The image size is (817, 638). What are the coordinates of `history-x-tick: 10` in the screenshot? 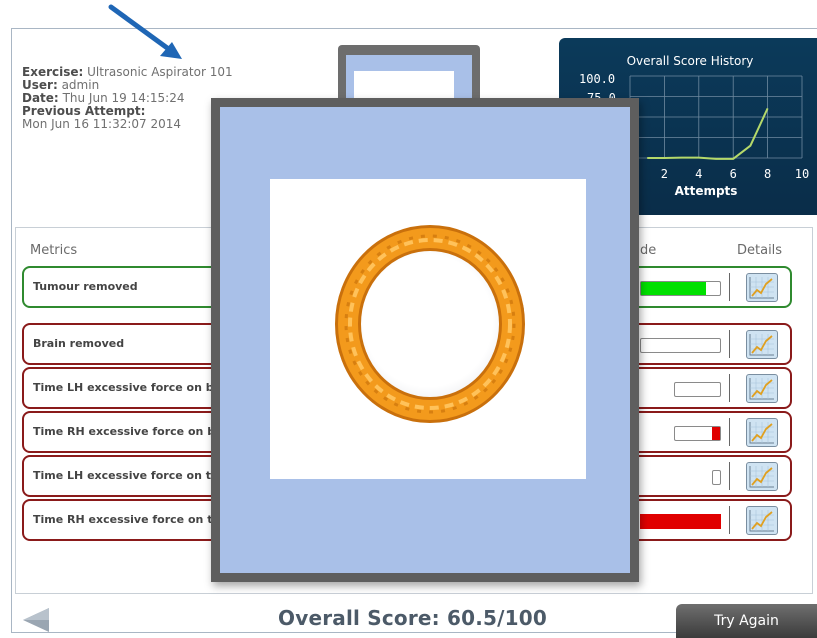 It's located at (802, 174).